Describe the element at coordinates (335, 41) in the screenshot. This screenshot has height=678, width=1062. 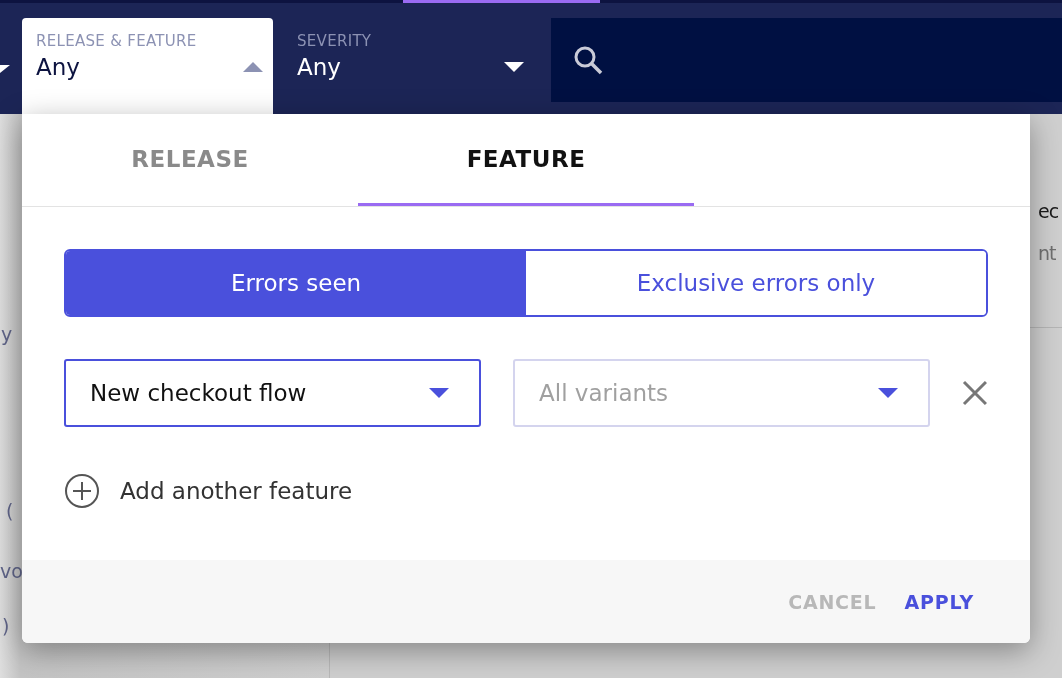
I see `filter-label: SEVERITY` at that location.